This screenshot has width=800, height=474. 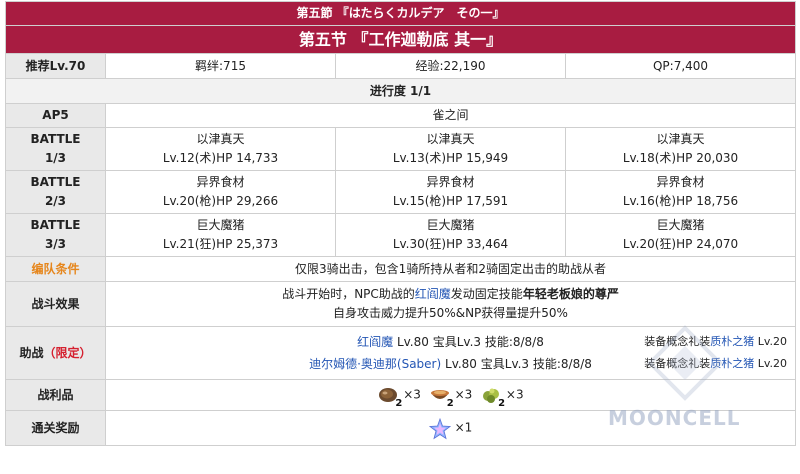 I want to click on clear-reward-item: ×1, so click(x=450, y=428).